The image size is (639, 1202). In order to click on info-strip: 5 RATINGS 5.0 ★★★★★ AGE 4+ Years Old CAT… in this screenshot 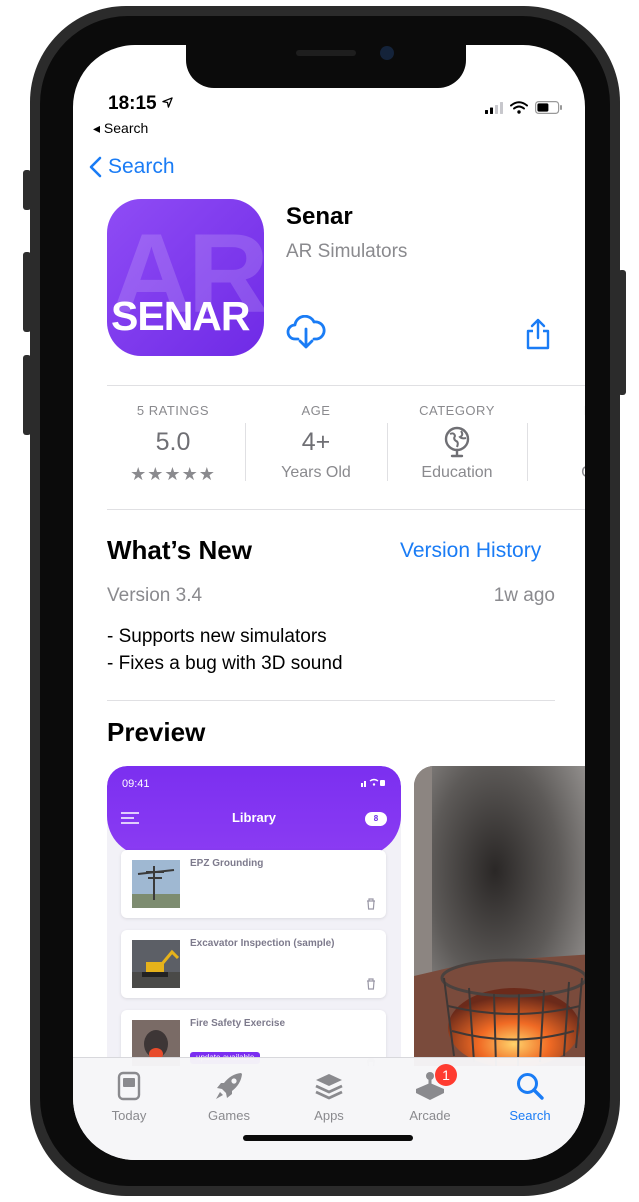, I will do `click(344, 441)`.